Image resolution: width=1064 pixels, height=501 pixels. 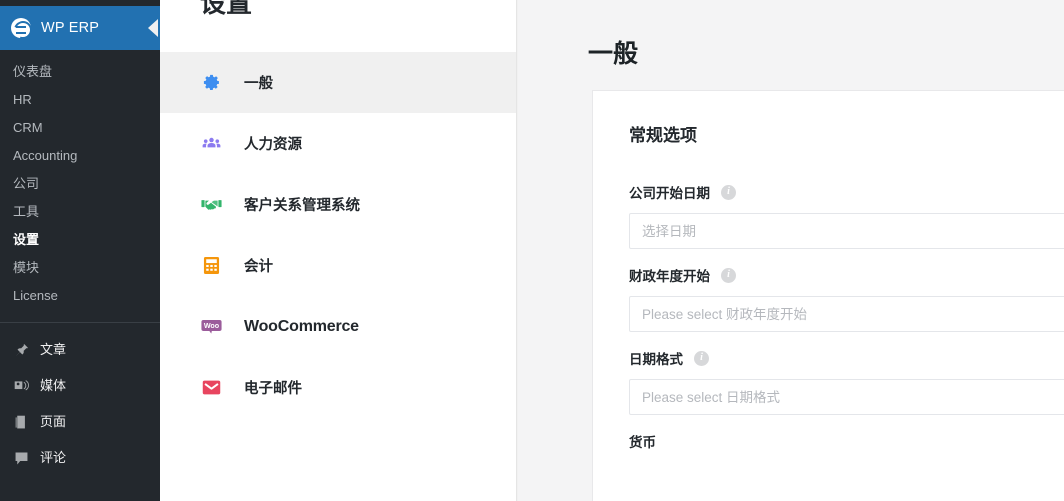 What do you see at coordinates (80, 156) in the screenshot?
I see `erp-menu-item-accounting: Accounting` at bounding box center [80, 156].